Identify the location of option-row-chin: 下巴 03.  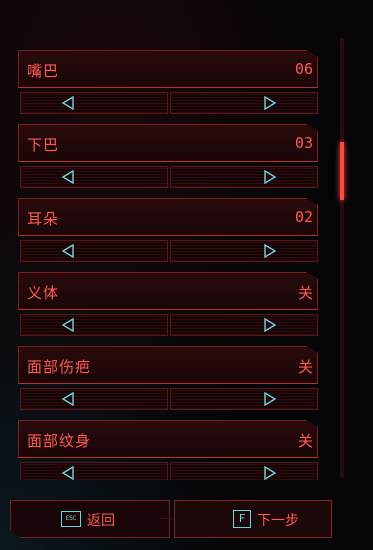
(169, 156).